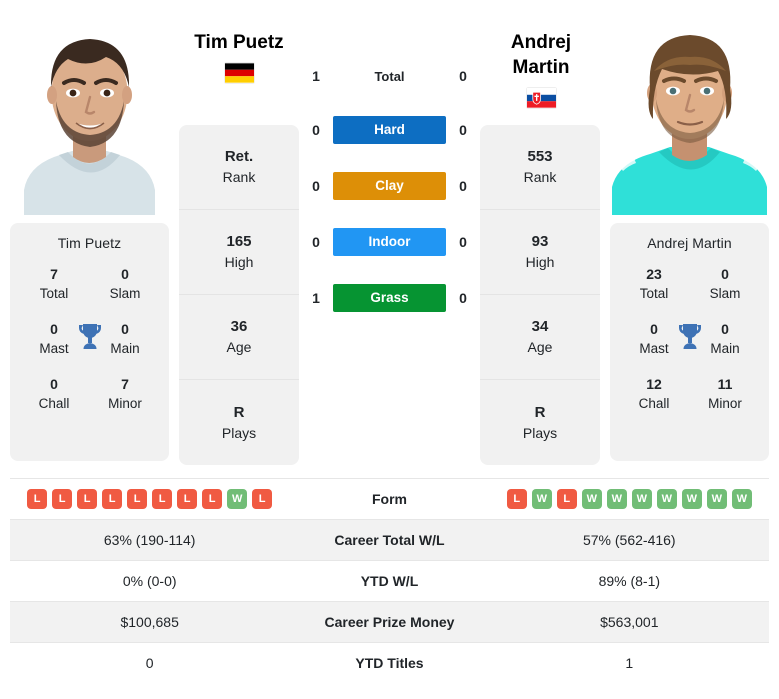  What do you see at coordinates (654, 284) in the screenshot?
I see `titles-total-cell: 23 Total` at bounding box center [654, 284].